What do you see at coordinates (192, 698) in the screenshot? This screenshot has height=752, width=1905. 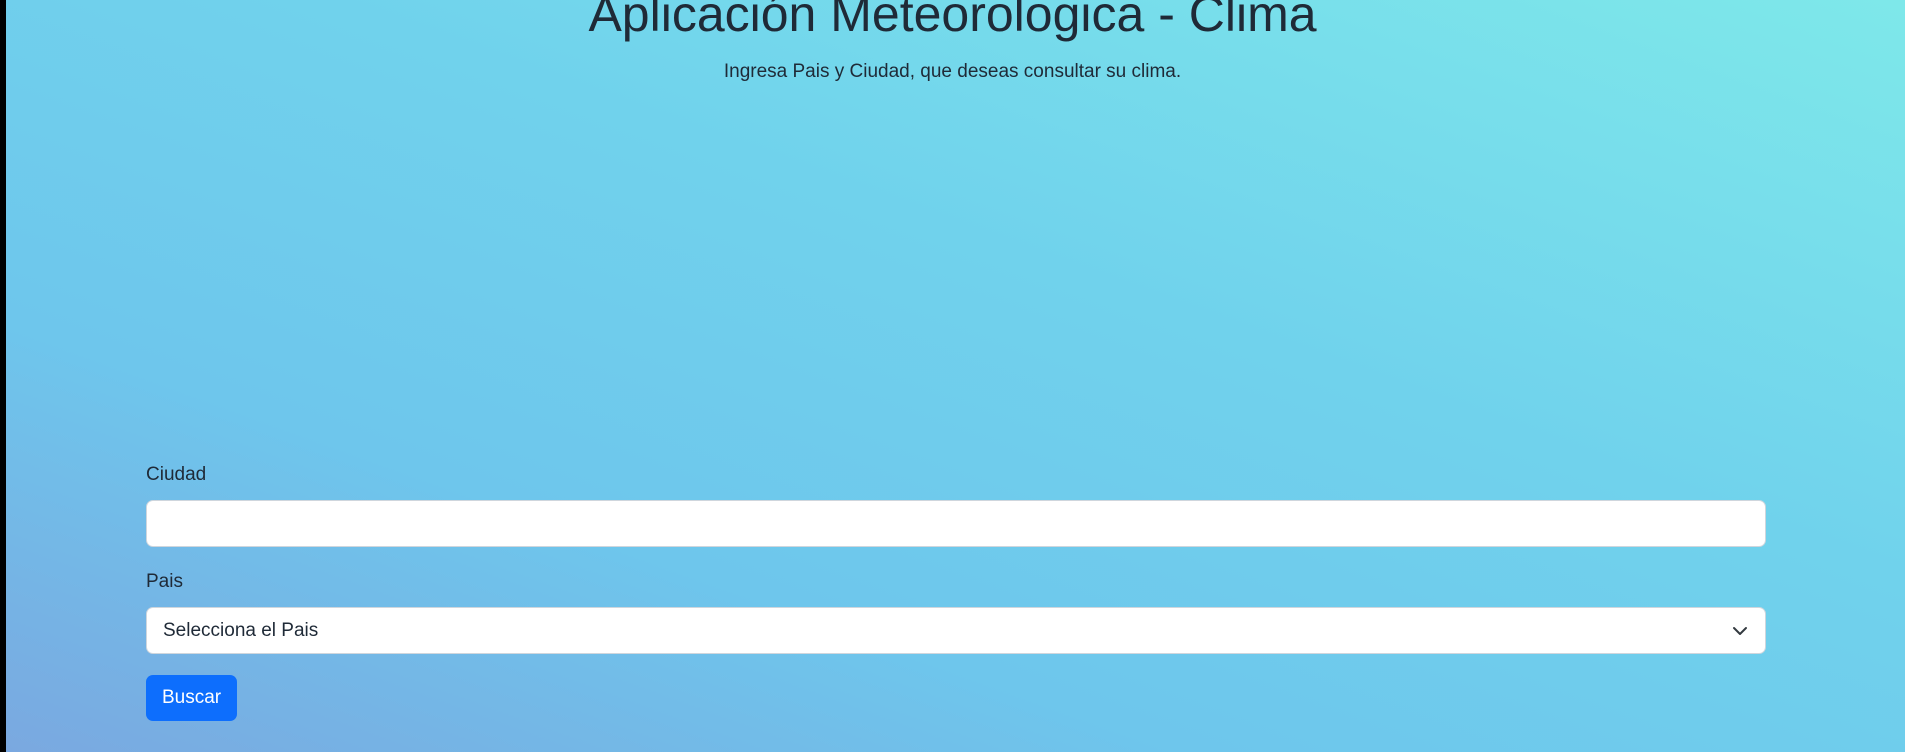 I see `search-button: Buscar` at bounding box center [192, 698].